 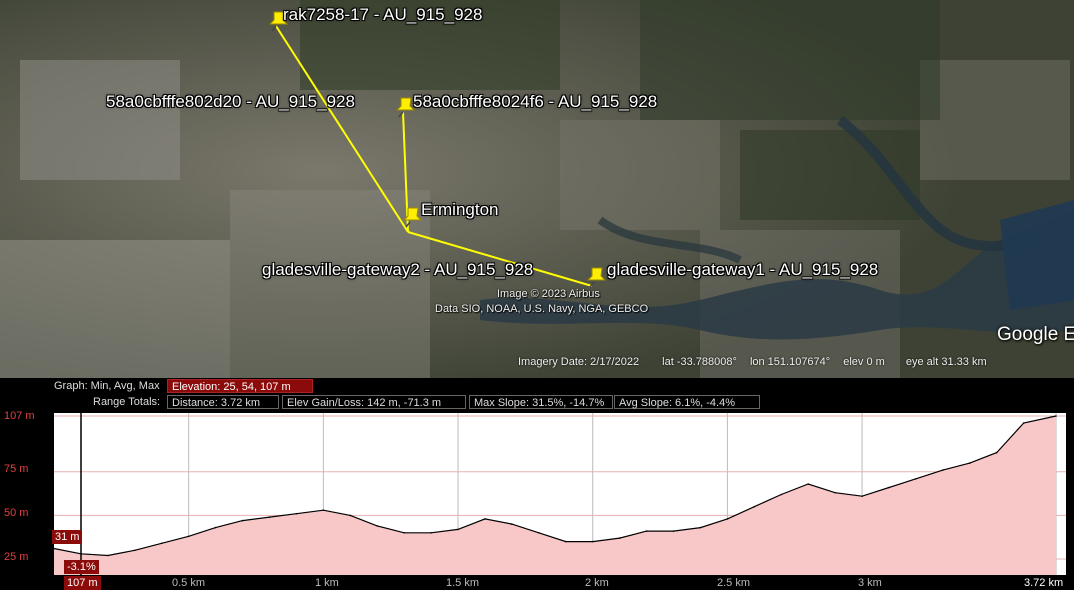 What do you see at coordinates (1044, 583) in the screenshot?
I see `x-tick-label: 3.72 km` at bounding box center [1044, 583].